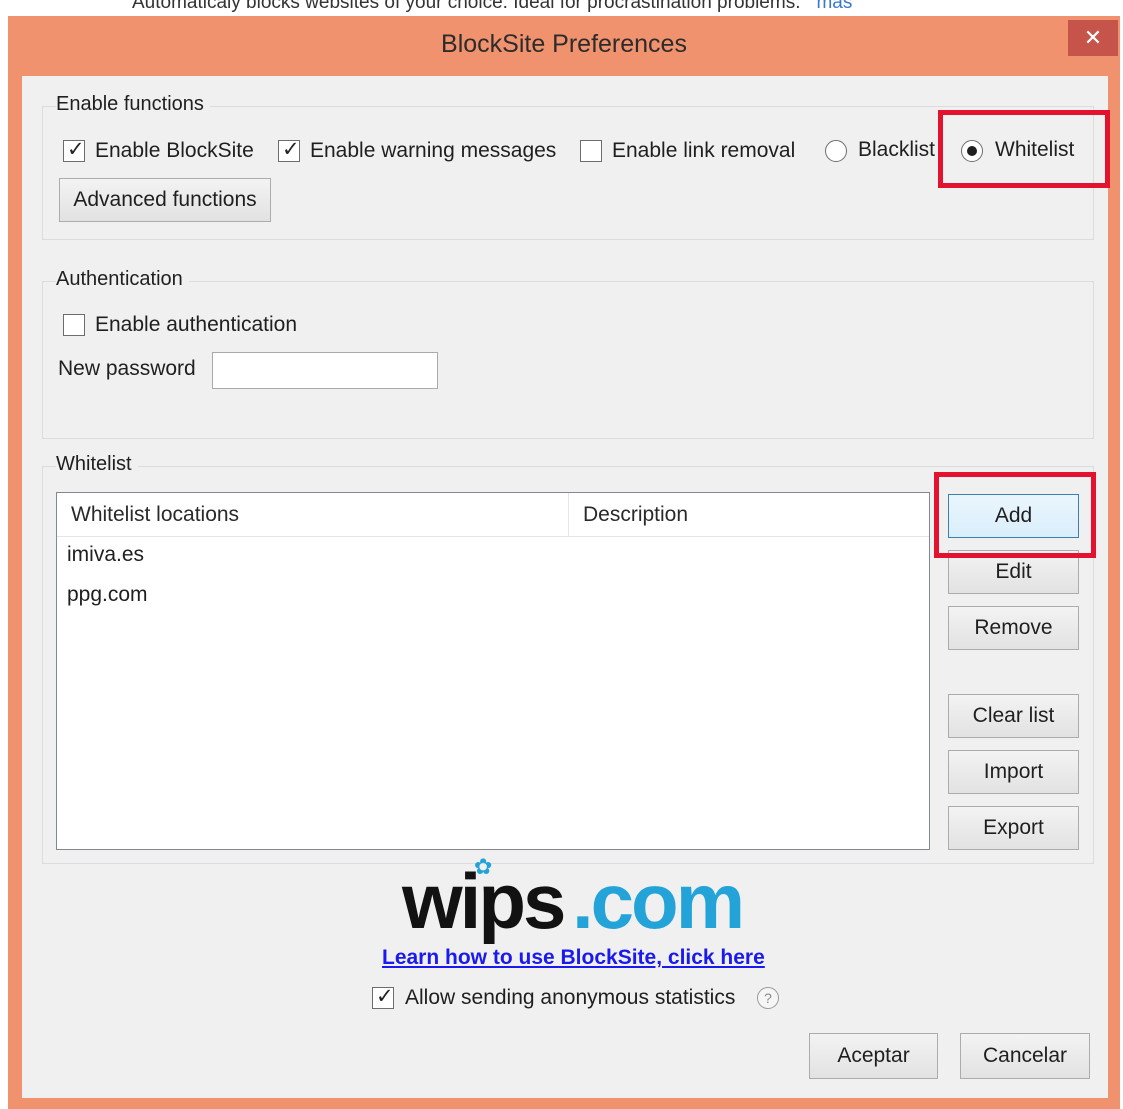 Image resolution: width=1123 pixels, height=1109 pixels. I want to click on blacklist-radio, so click(836, 151).